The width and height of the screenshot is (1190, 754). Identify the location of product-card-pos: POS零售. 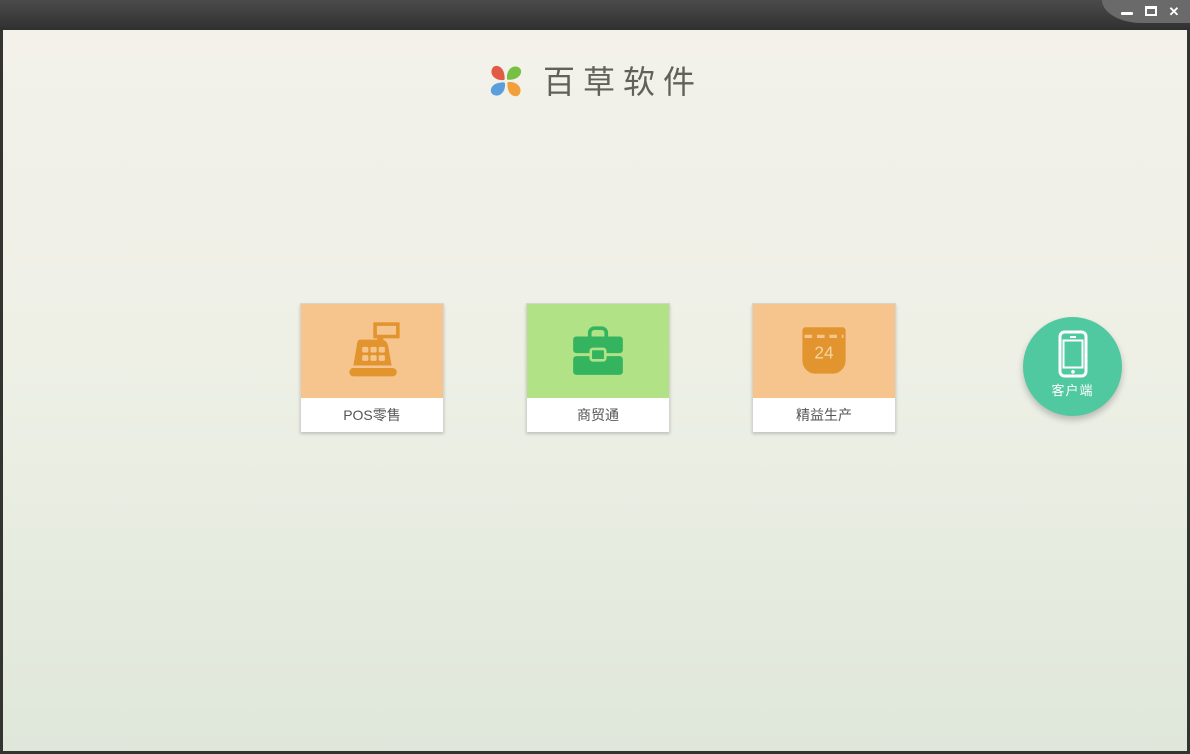
(372, 367).